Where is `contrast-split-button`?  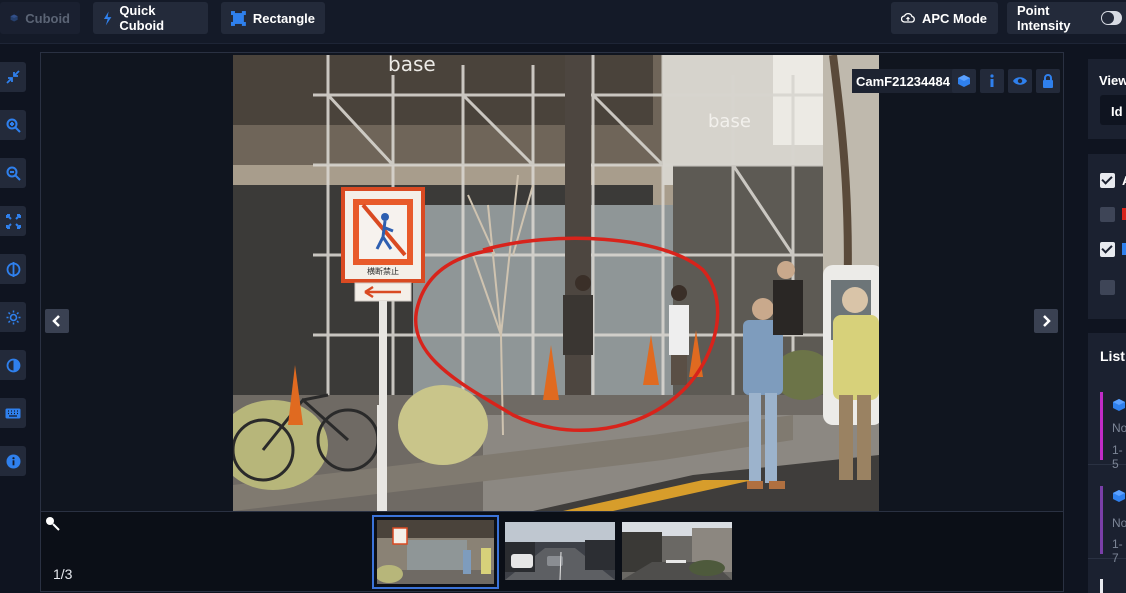 contrast-split-button is located at coordinates (13, 269).